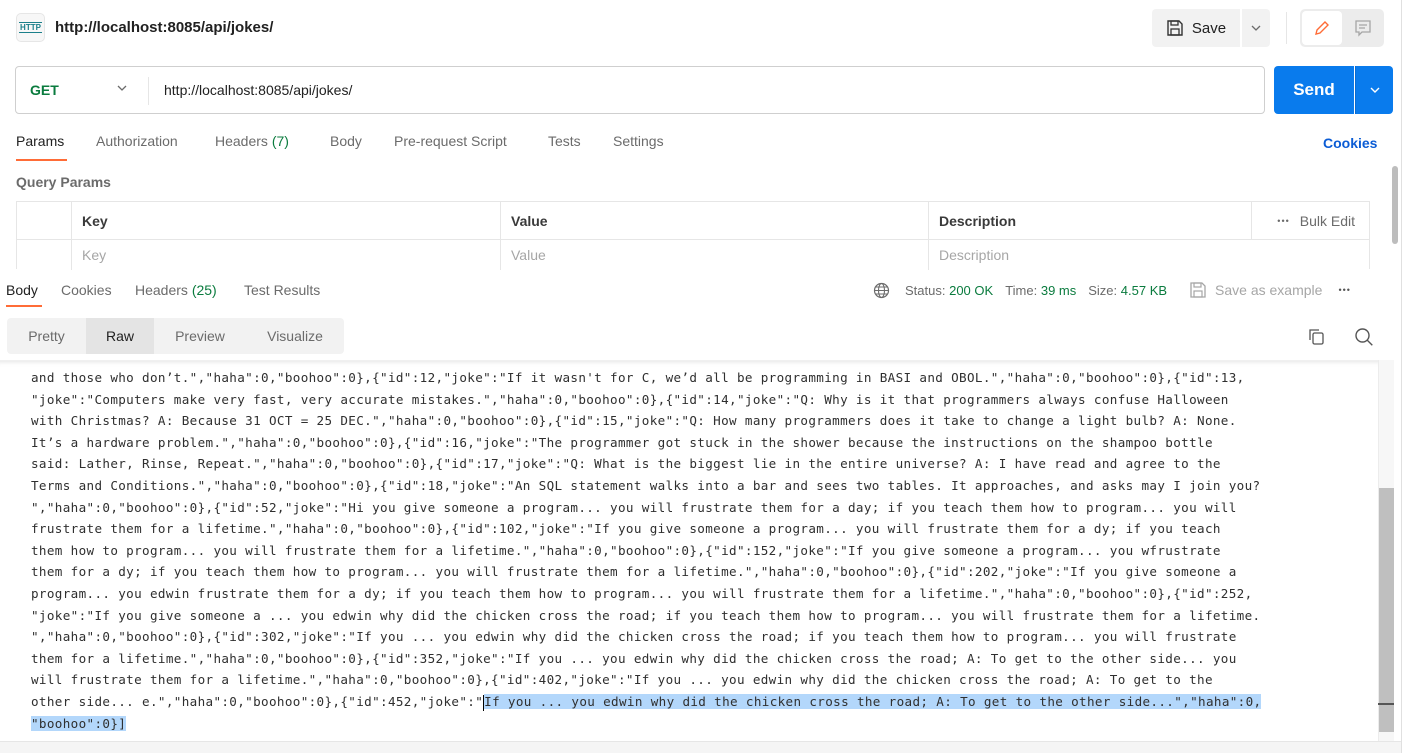 The image size is (1402, 753). Describe the element at coordinates (252, 141) in the screenshot. I see `tab-headers: Headers (7)` at that location.